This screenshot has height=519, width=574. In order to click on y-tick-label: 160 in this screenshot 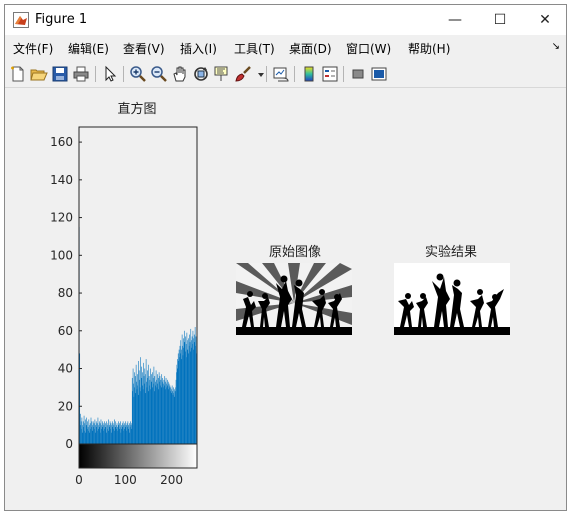, I will do `click(61, 142)`.